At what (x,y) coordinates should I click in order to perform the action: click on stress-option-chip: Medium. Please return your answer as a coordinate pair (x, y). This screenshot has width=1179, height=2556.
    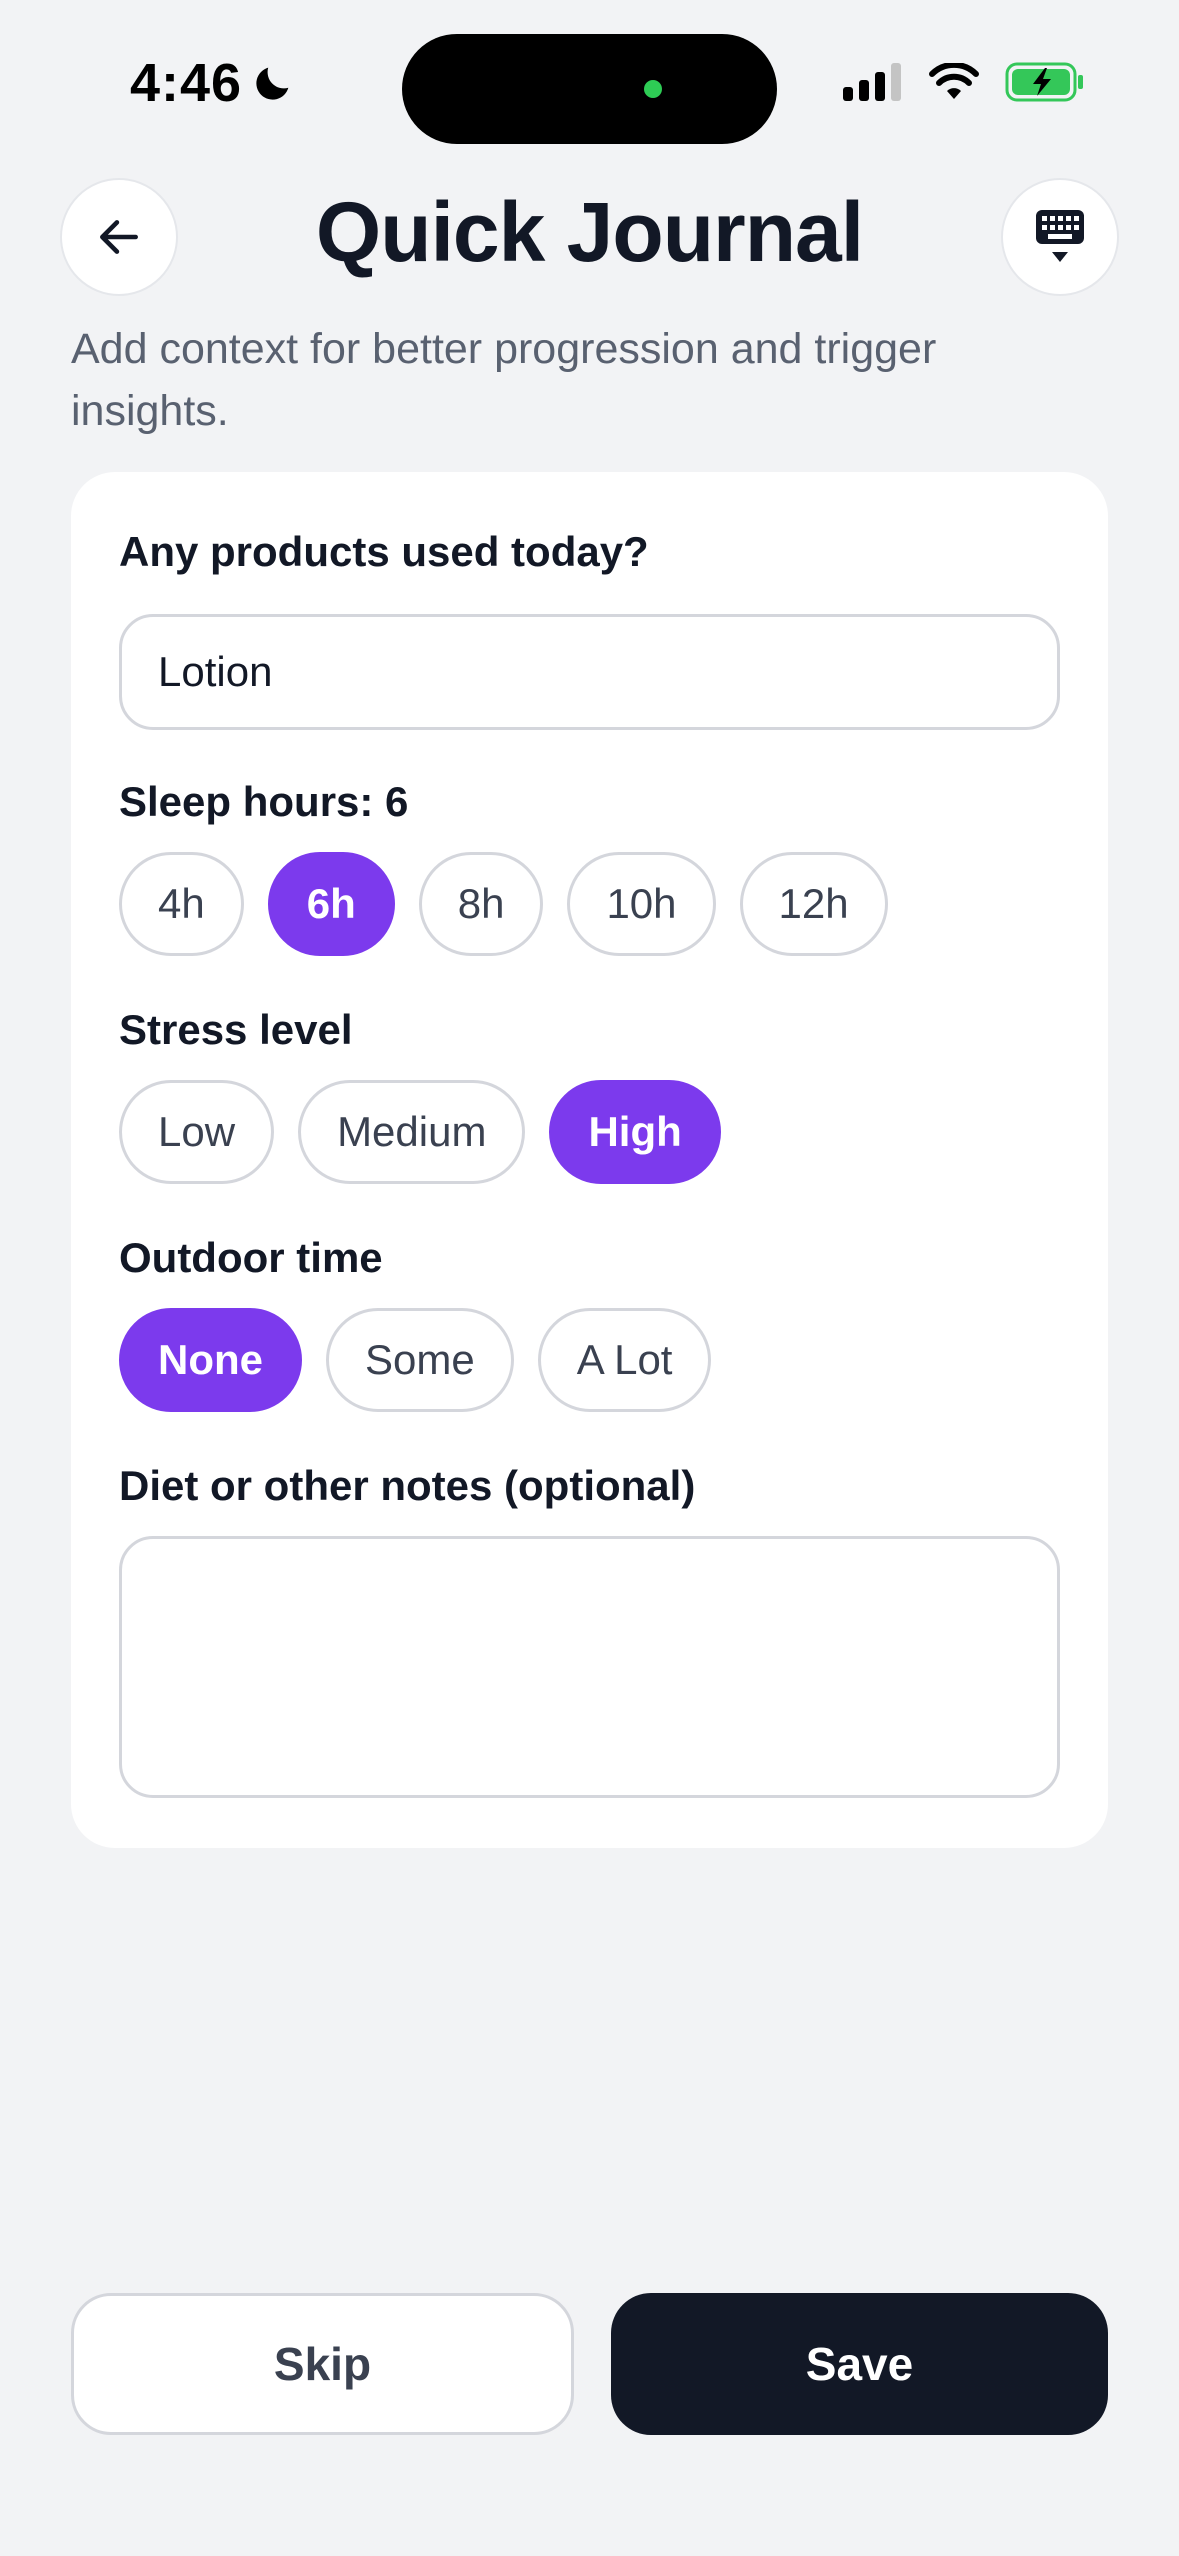
    Looking at the image, I should click on (412, 1132).